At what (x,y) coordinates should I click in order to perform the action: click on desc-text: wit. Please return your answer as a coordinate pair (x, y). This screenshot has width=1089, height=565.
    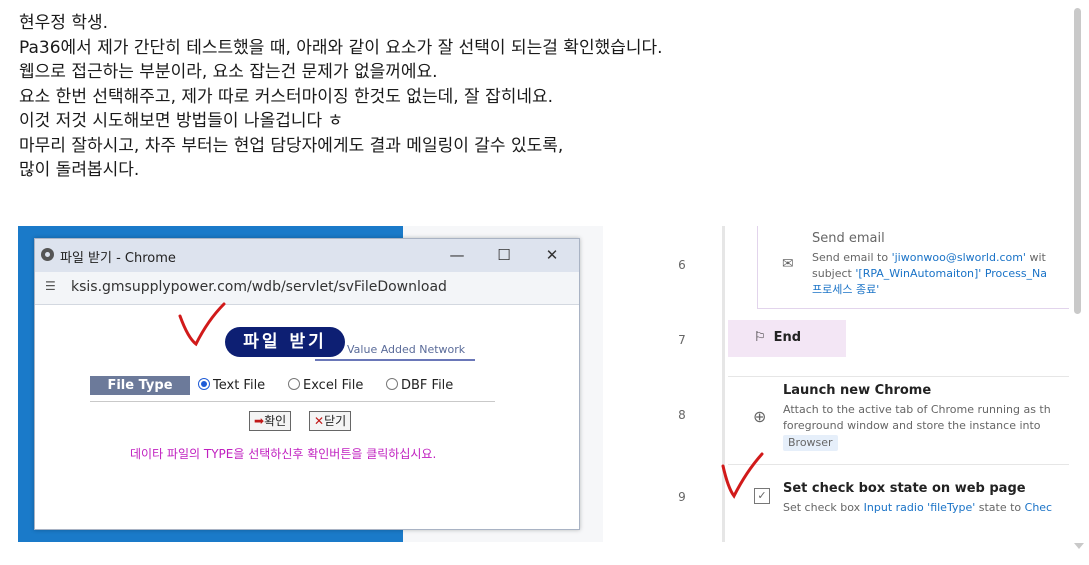
    Looking at the image, I should click on (1035, 257).